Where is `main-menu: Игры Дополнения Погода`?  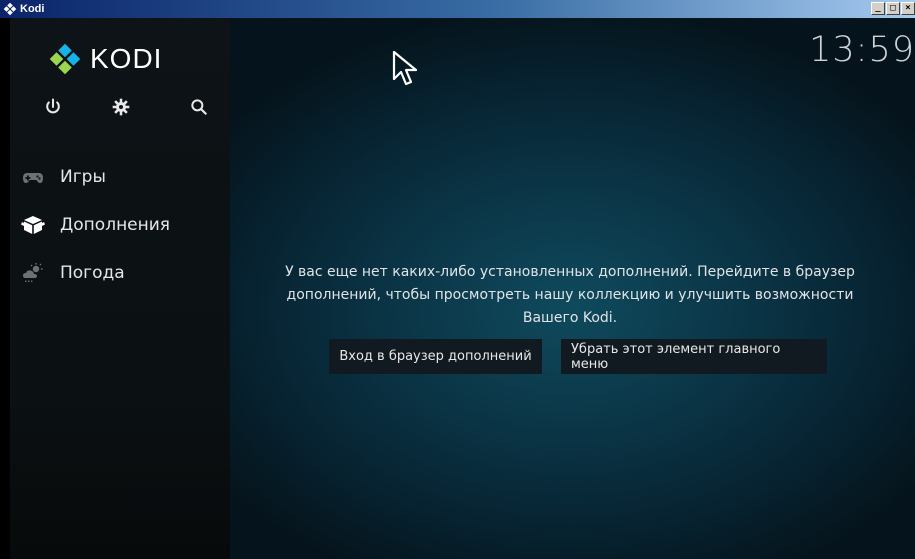 main-menu: Игры Дополнения Погода is located at coordinates (120, 225).